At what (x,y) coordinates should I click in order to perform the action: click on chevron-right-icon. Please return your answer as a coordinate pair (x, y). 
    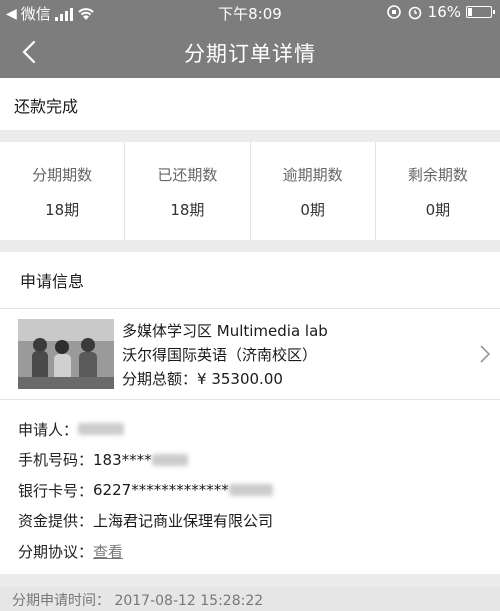
    Looking at the image, I should click on (485, 354).